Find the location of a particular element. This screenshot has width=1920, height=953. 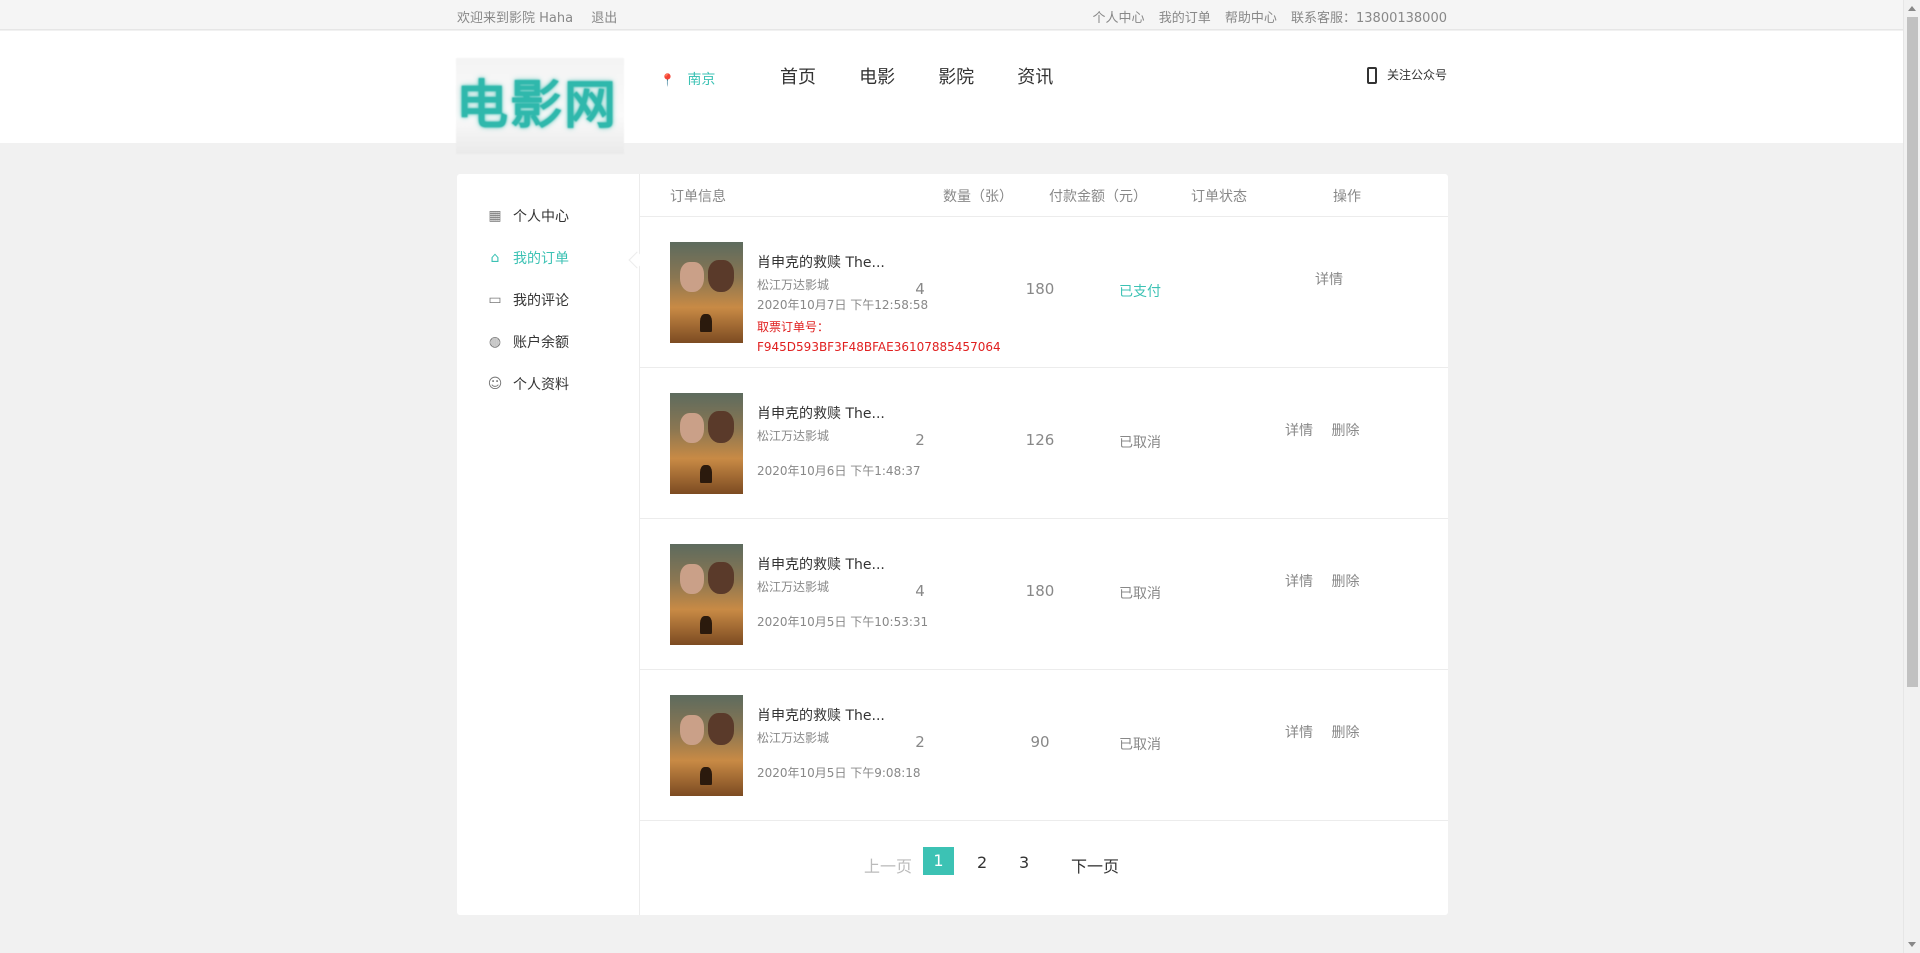

page-button-3: 3 is located at coordinates (1024, 862).